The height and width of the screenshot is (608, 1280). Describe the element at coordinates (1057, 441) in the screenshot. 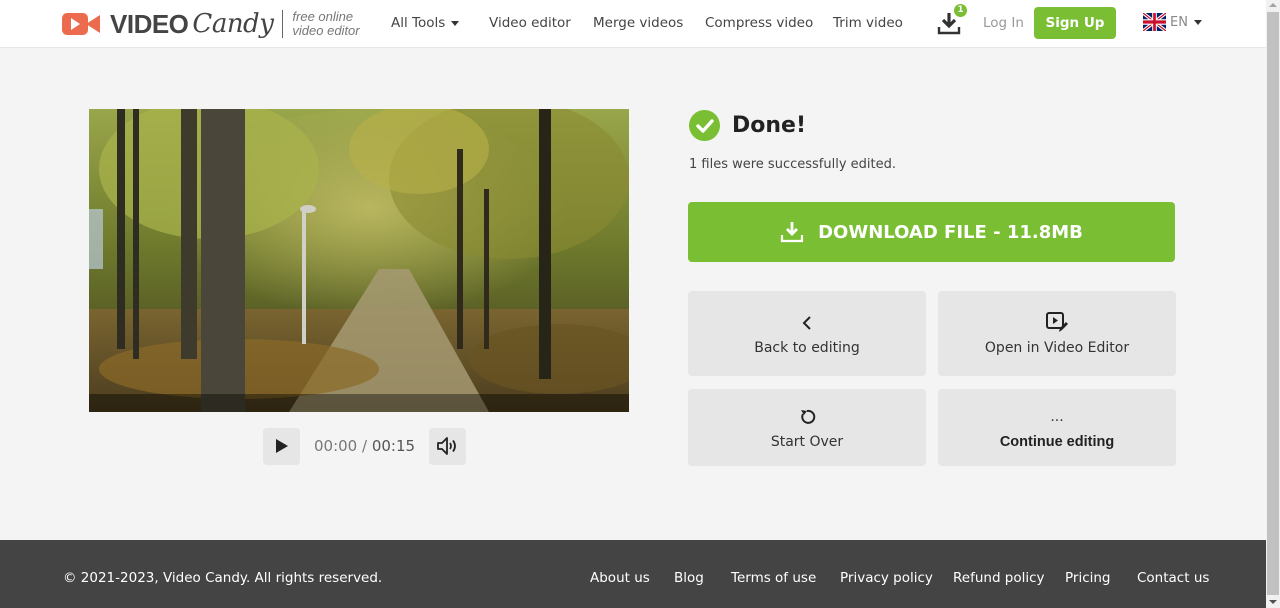

I see `continue-editing-label: Continue editing` at that location.